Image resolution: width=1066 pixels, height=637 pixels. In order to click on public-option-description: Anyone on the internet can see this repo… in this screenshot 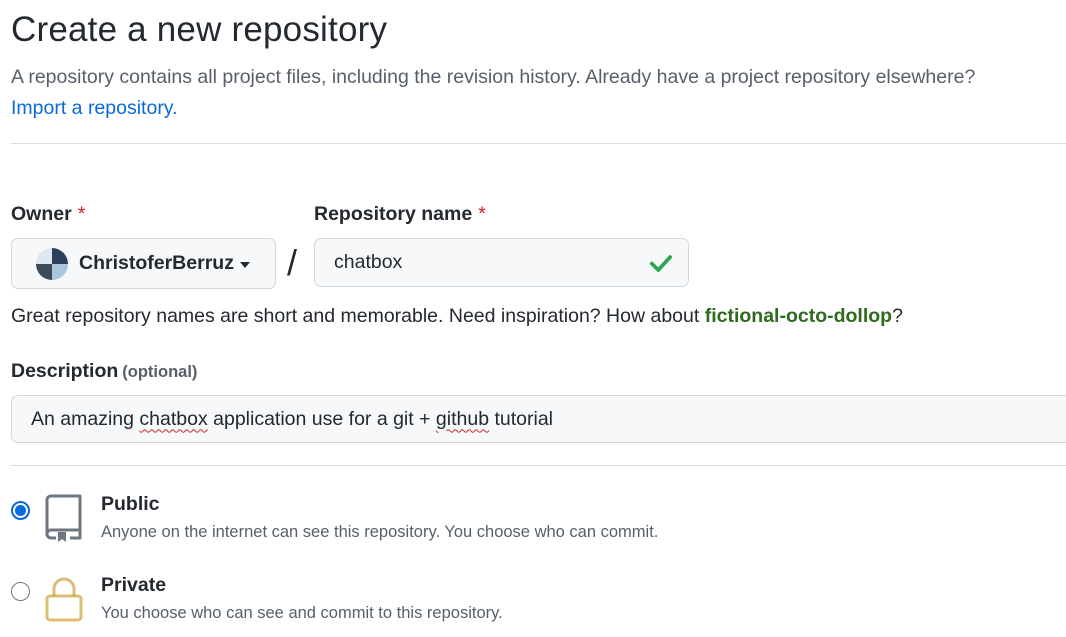, I will do `click(380, 532)`.